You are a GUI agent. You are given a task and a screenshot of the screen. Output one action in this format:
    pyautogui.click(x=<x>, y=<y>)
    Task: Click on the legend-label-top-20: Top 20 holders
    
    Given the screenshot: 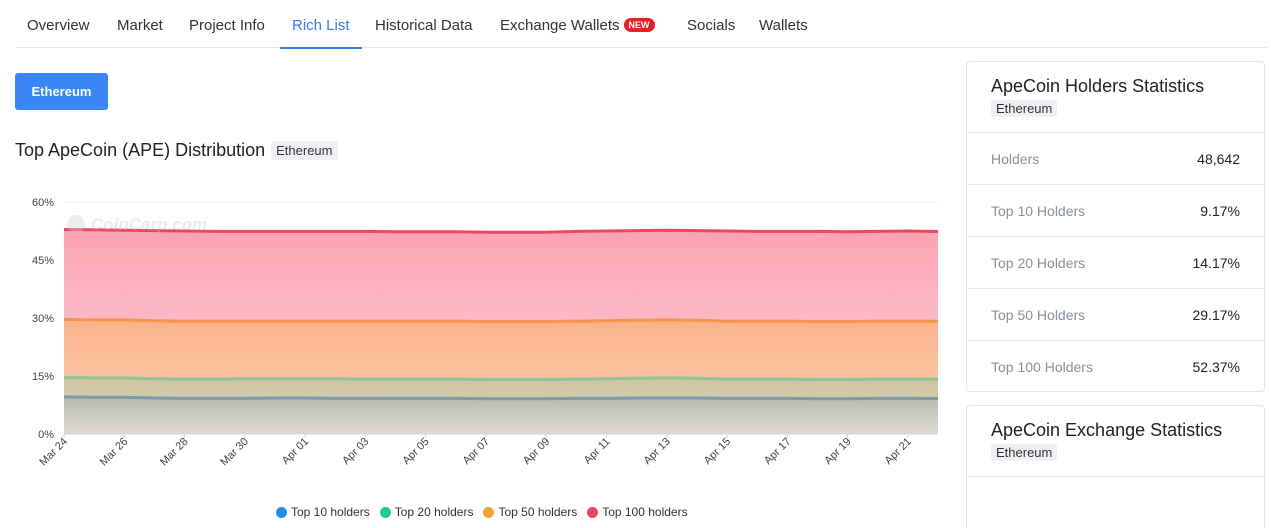 What is the action you would take?
    pyautogui.click(x=434, y=512)
    